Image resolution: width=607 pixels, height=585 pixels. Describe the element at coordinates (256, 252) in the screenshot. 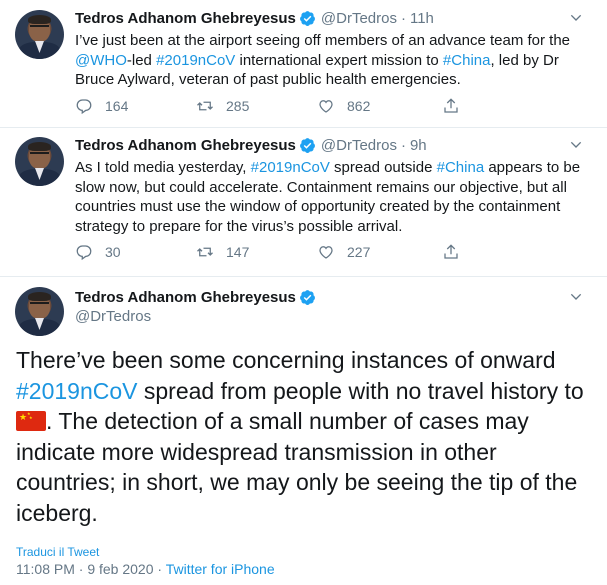

I see `retweet-button: 147` at that location.